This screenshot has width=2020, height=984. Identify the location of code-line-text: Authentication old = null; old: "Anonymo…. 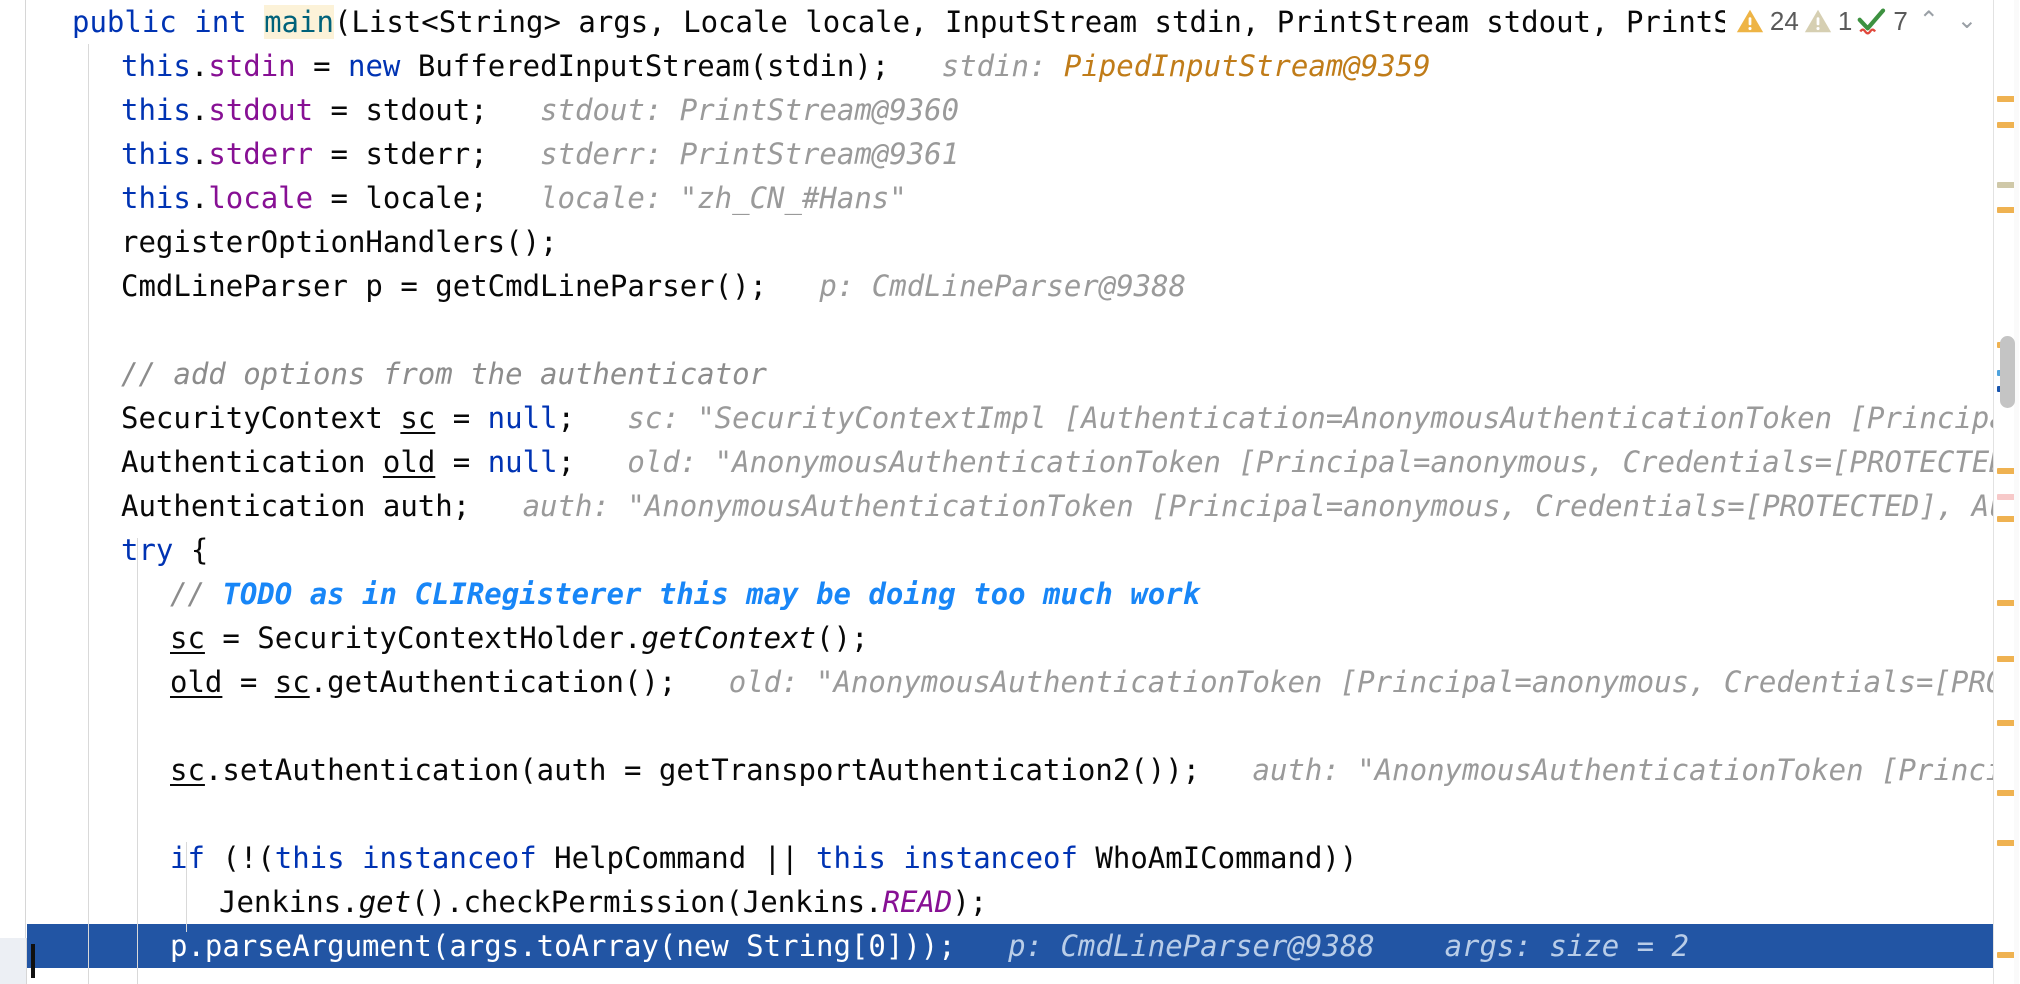
(1010, 462).